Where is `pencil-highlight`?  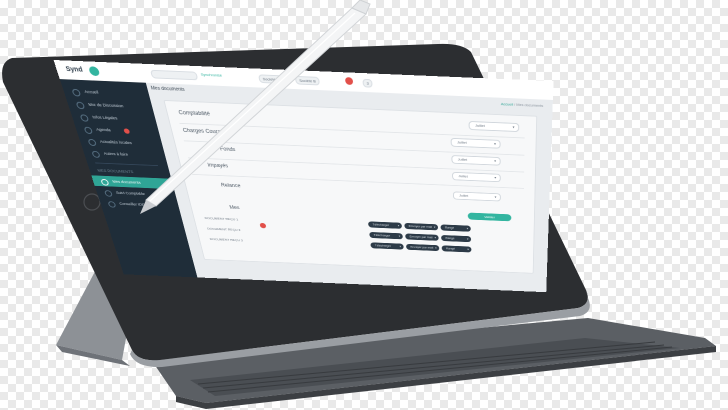 pencil-highlight is located at coordinates (252, 107).